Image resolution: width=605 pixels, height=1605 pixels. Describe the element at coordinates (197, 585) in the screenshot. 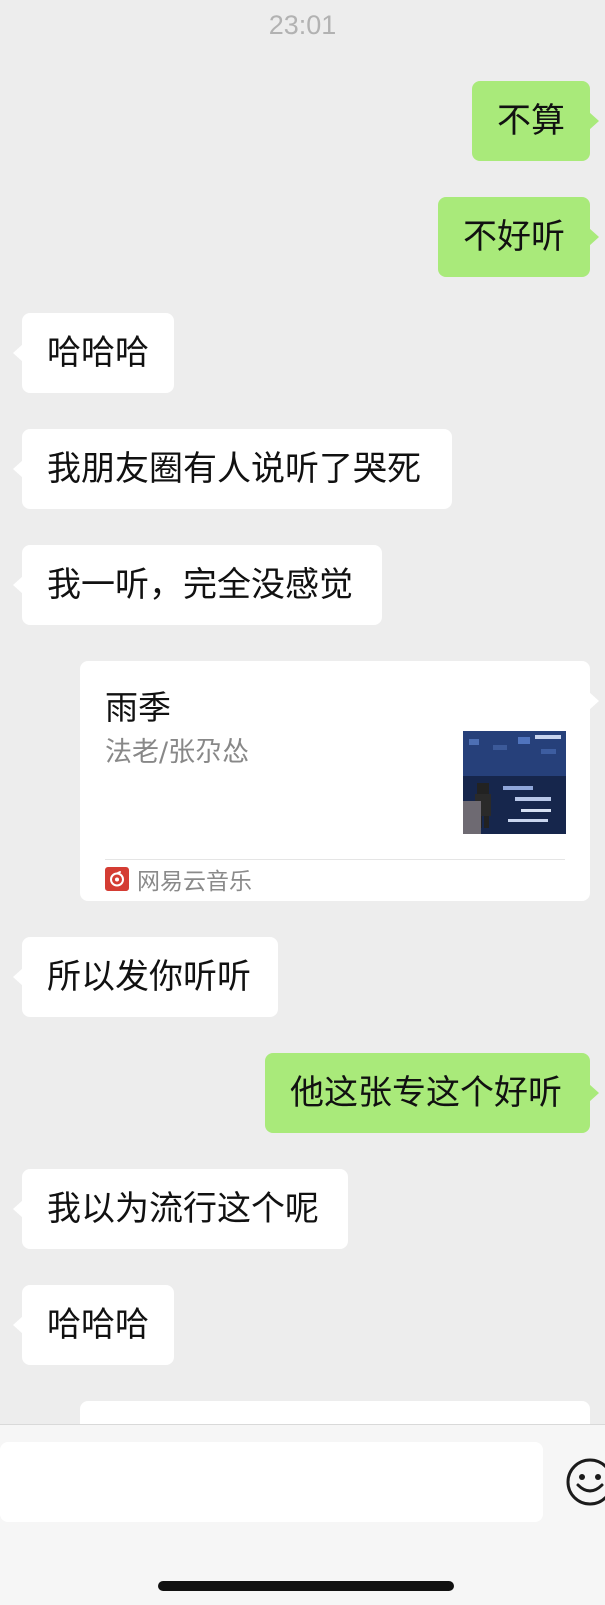

I see `message-bubble-incoming: 我一听，完全没感觉` at that location.